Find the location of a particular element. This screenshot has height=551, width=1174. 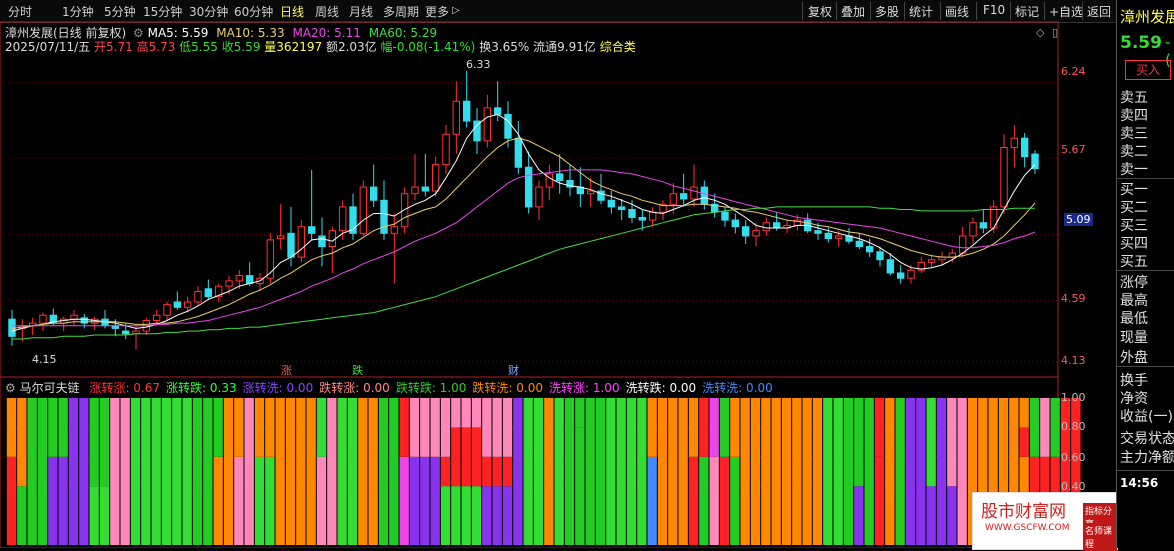

price-axis-label: 5.67 is located at coordinates (1073, 149).